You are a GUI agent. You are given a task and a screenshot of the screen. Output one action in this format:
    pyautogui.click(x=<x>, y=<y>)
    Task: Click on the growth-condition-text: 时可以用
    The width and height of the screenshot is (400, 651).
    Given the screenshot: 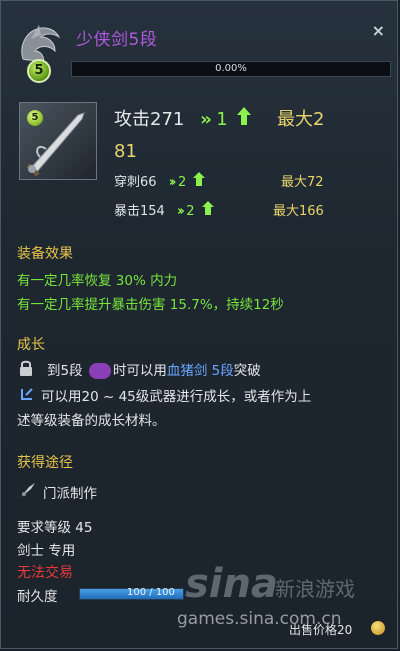 What is the action you would take?
    pyautogui.click(x=139, y=371)
    